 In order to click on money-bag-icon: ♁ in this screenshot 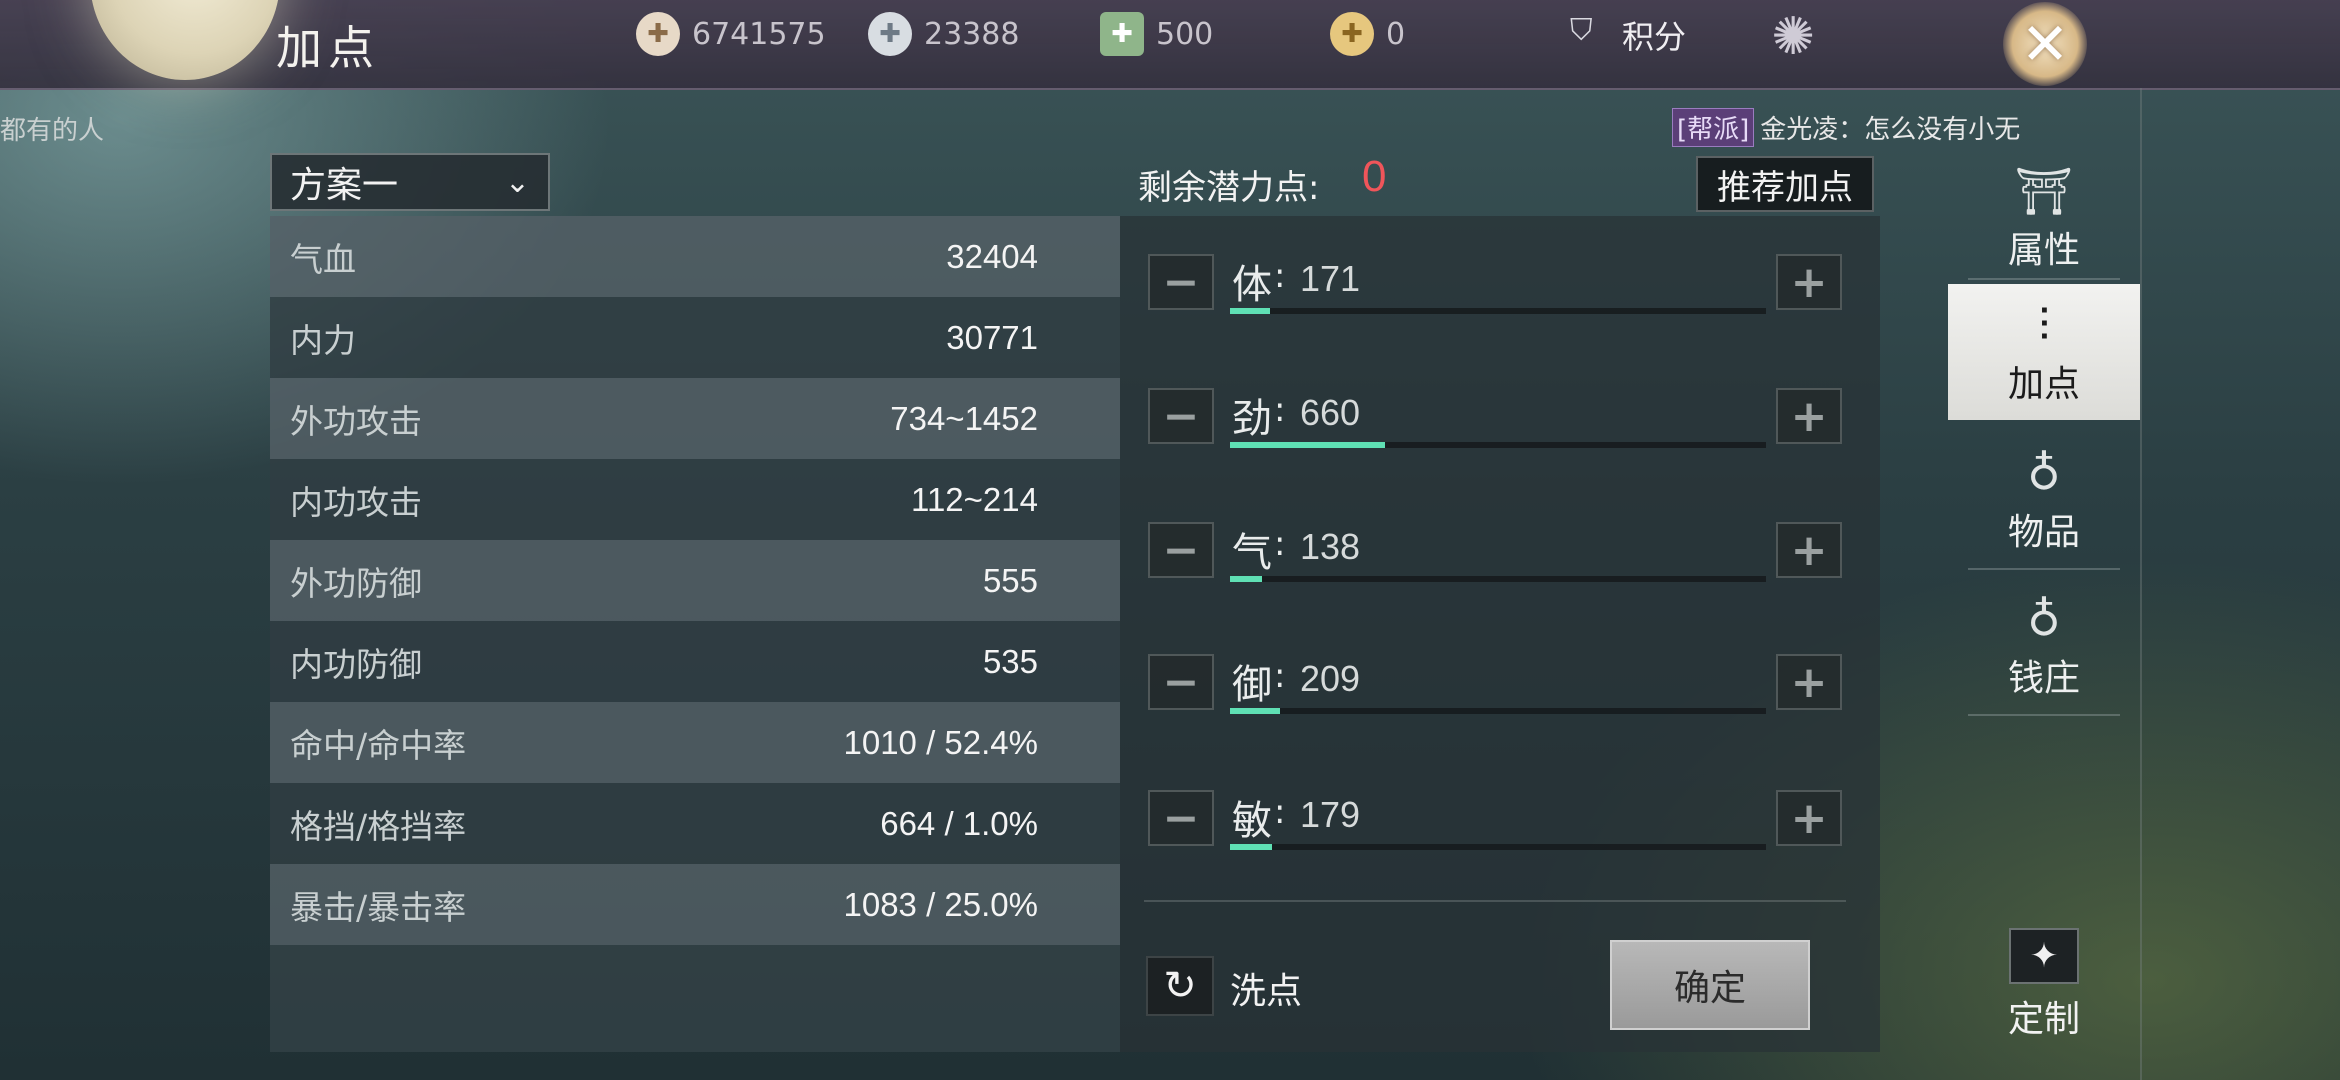, I will do `click(2044, 619)`.